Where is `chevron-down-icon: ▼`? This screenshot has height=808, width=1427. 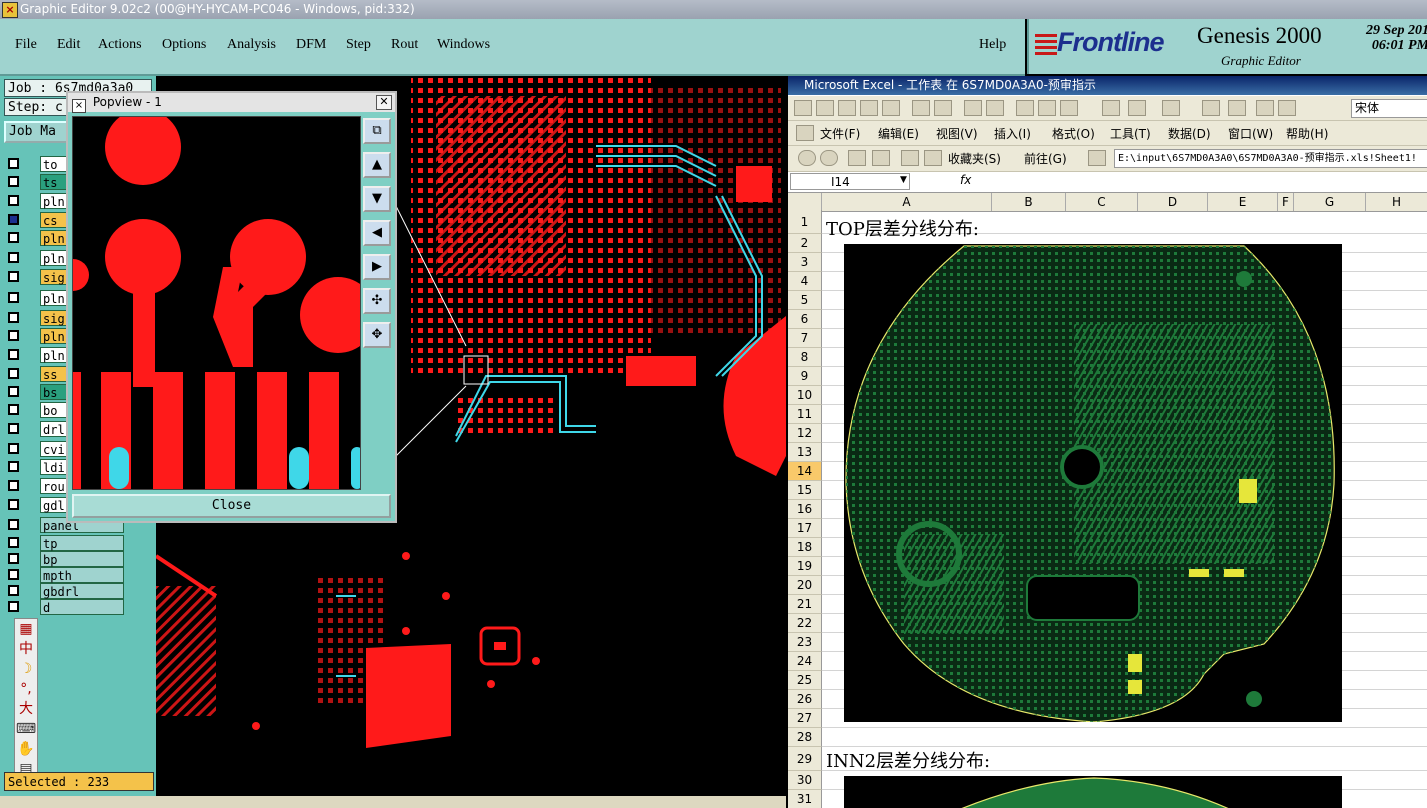 chevron-down-icon: ▼ is located at coordinates (903, 180).